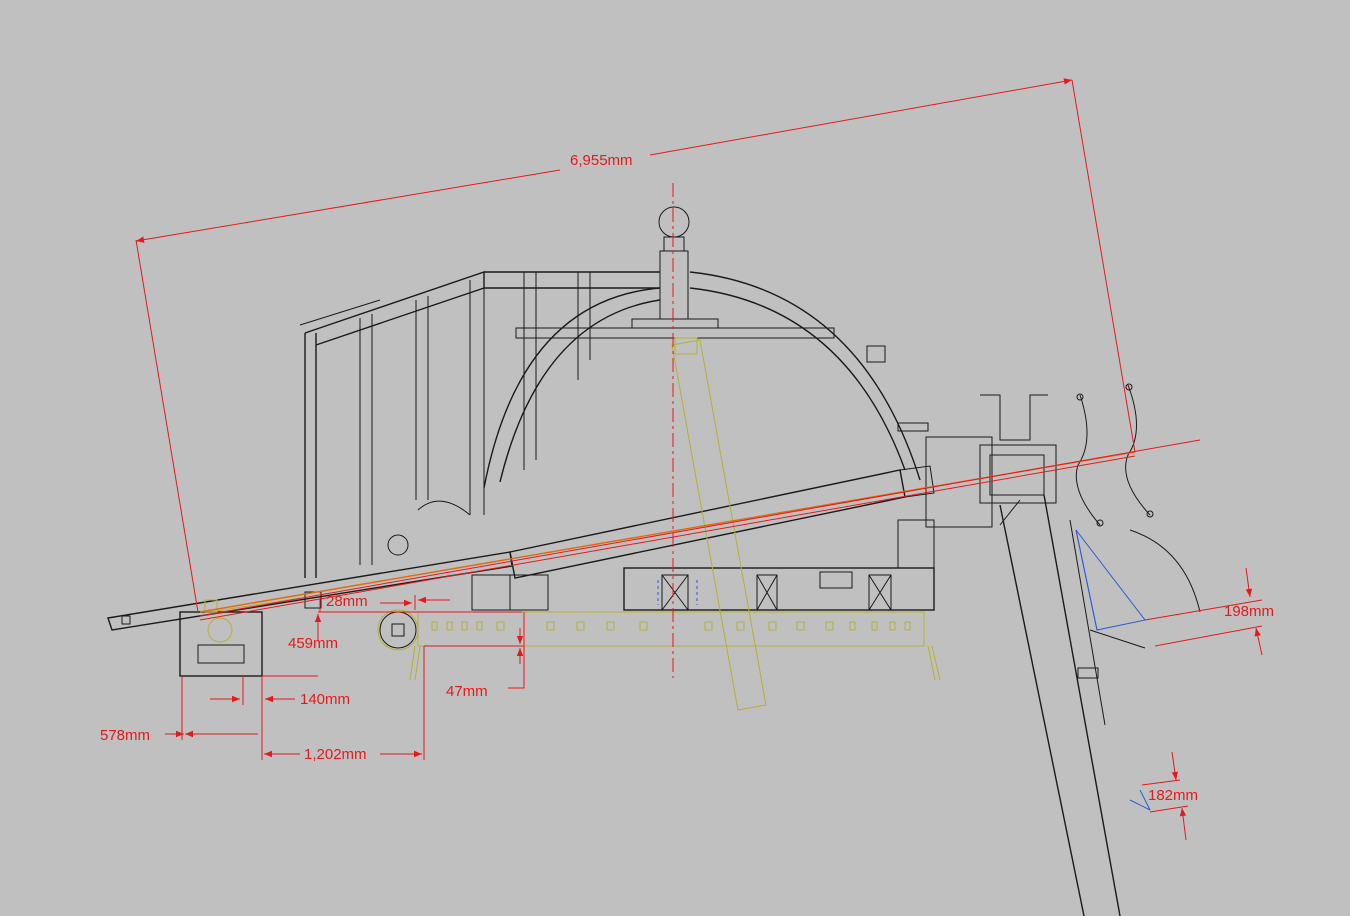 The height and width of the screenshot is (916, 1350). Describe the element at coordinates (671, 626) in the screenshot. I see `rail-slots` at that location.